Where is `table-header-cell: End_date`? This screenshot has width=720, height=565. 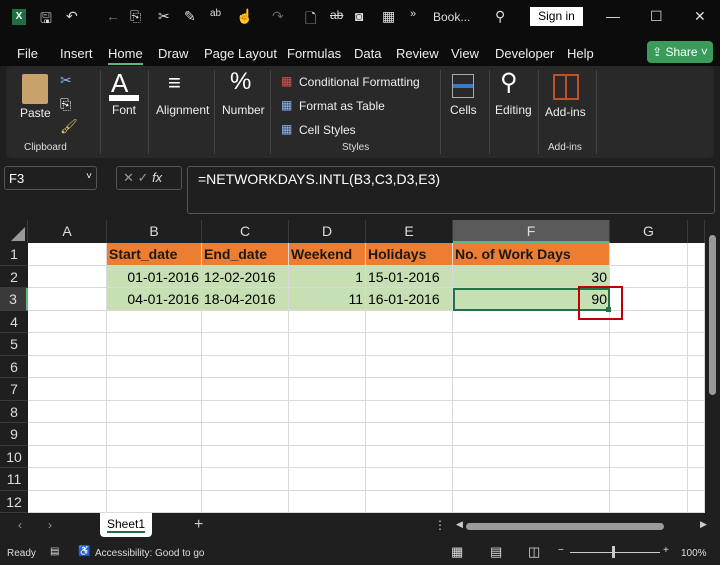
table-header-cell: End_date is located at coordinates (245, 254).